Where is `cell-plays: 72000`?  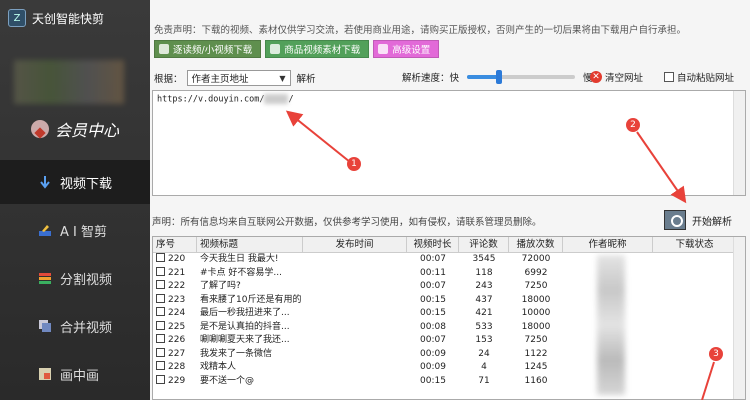 cell-plays: 72000 is located at coordinates (536, 259).